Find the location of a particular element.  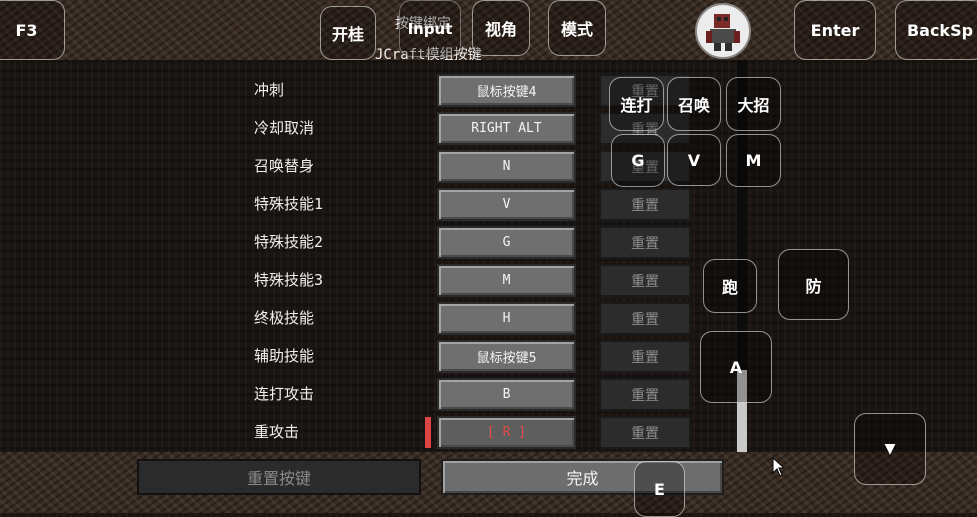

m-touch-button: M is located at coordinates (753, 160).